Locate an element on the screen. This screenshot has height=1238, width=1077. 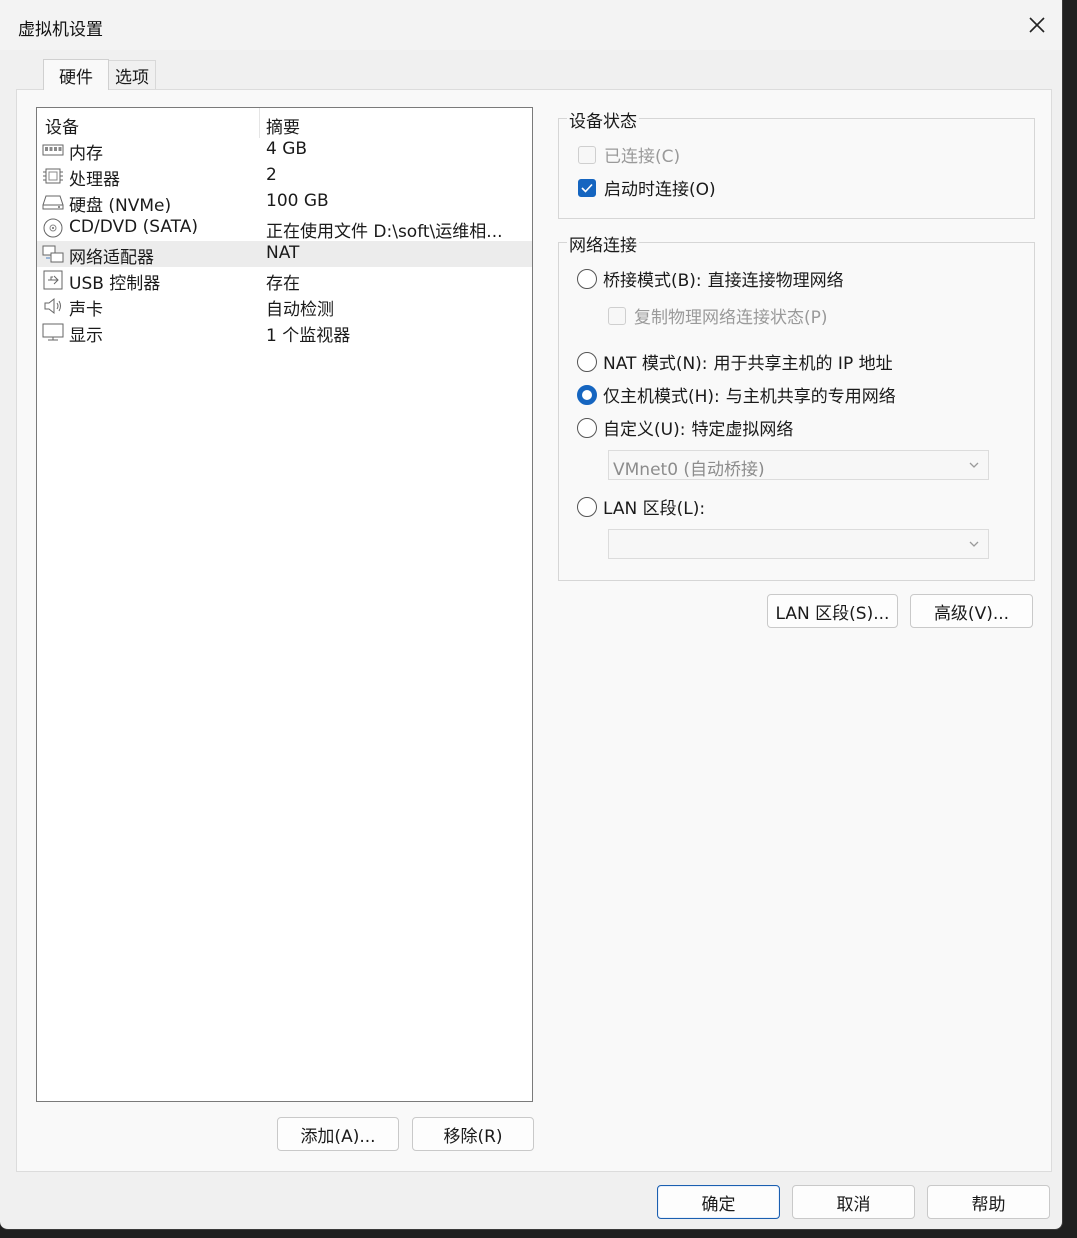
title-bar: 虚拟机设置 is located at coordinates (531, 25).